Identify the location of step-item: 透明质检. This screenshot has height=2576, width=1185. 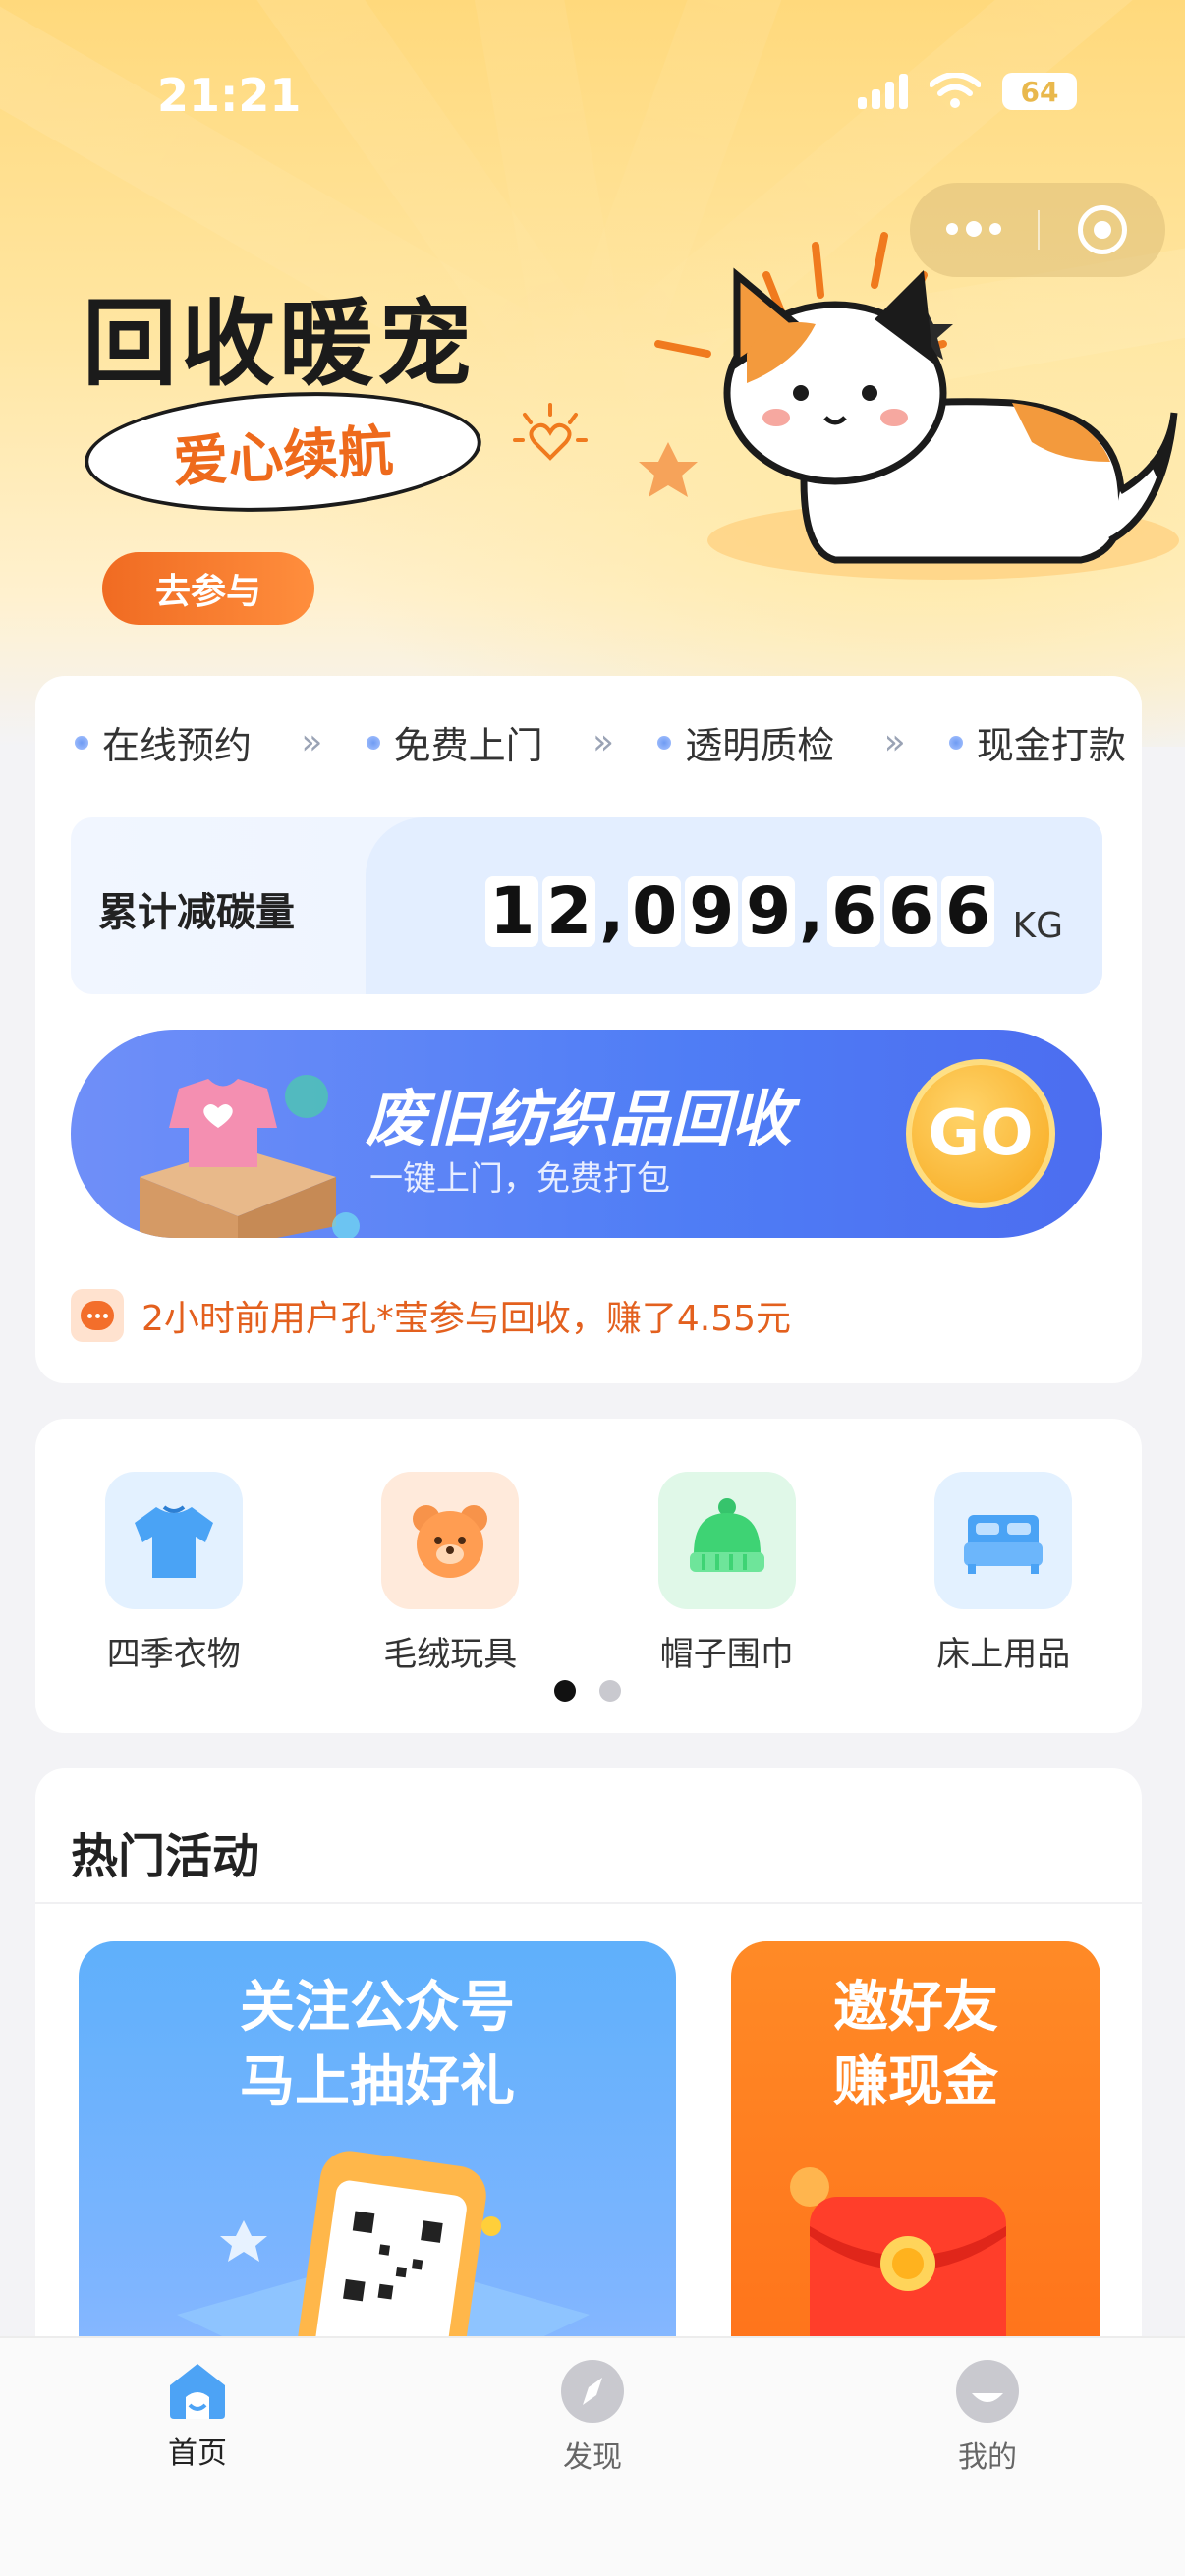
(746, 742).